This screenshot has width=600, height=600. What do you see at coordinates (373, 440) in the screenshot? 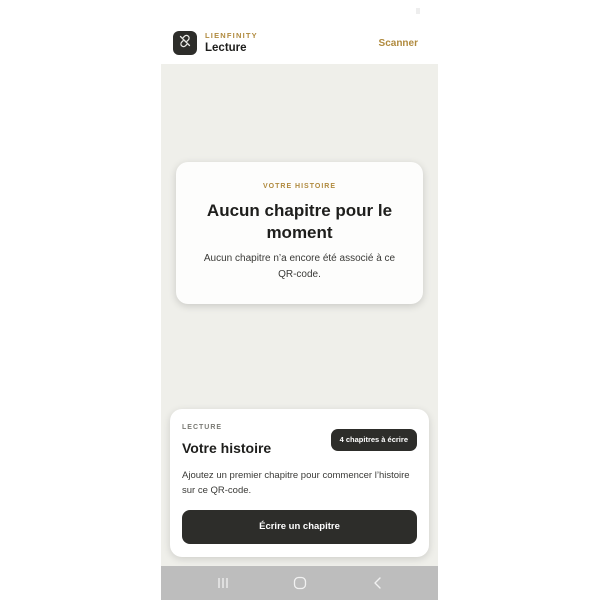
I see `chapters-badge: 4 chapitres à écrire` at bounding box center [373, 440].